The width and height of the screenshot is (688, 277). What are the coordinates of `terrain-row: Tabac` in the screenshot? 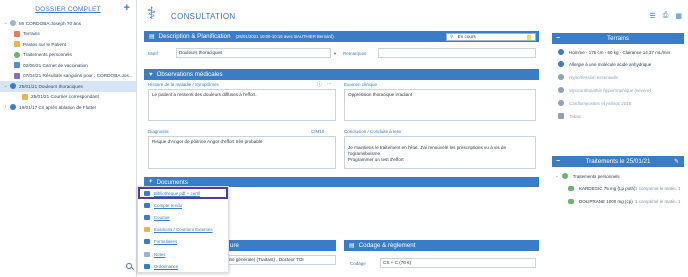 It's located at (569, 116).